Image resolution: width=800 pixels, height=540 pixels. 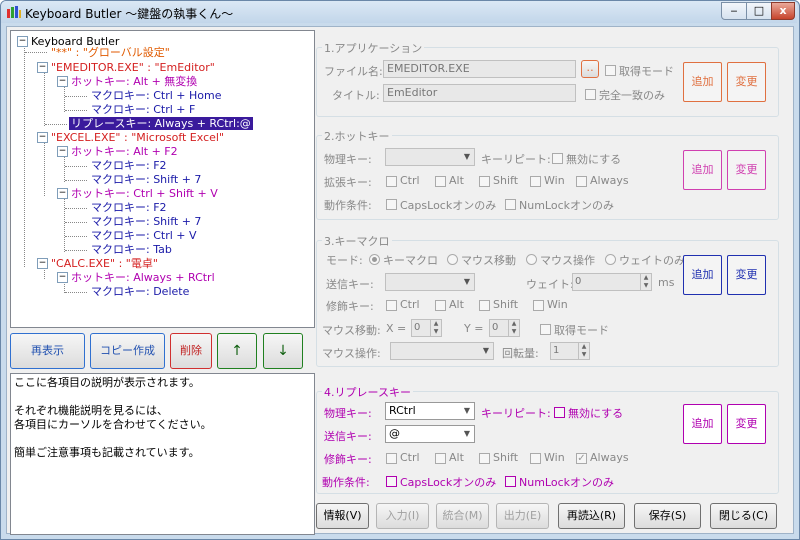 I want to click on replace-send-combo: @ ▼, so click(x=430, y=434).